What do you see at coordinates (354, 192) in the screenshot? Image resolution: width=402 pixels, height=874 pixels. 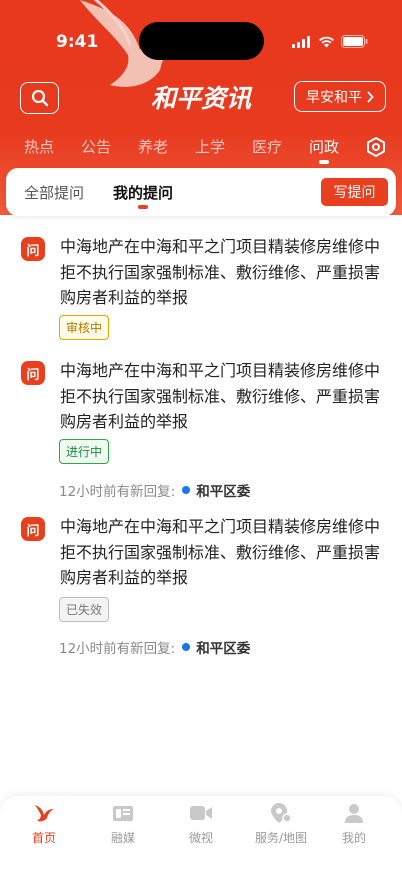 I see `write-question-button: 写提问` at bounding box center [354, 192].